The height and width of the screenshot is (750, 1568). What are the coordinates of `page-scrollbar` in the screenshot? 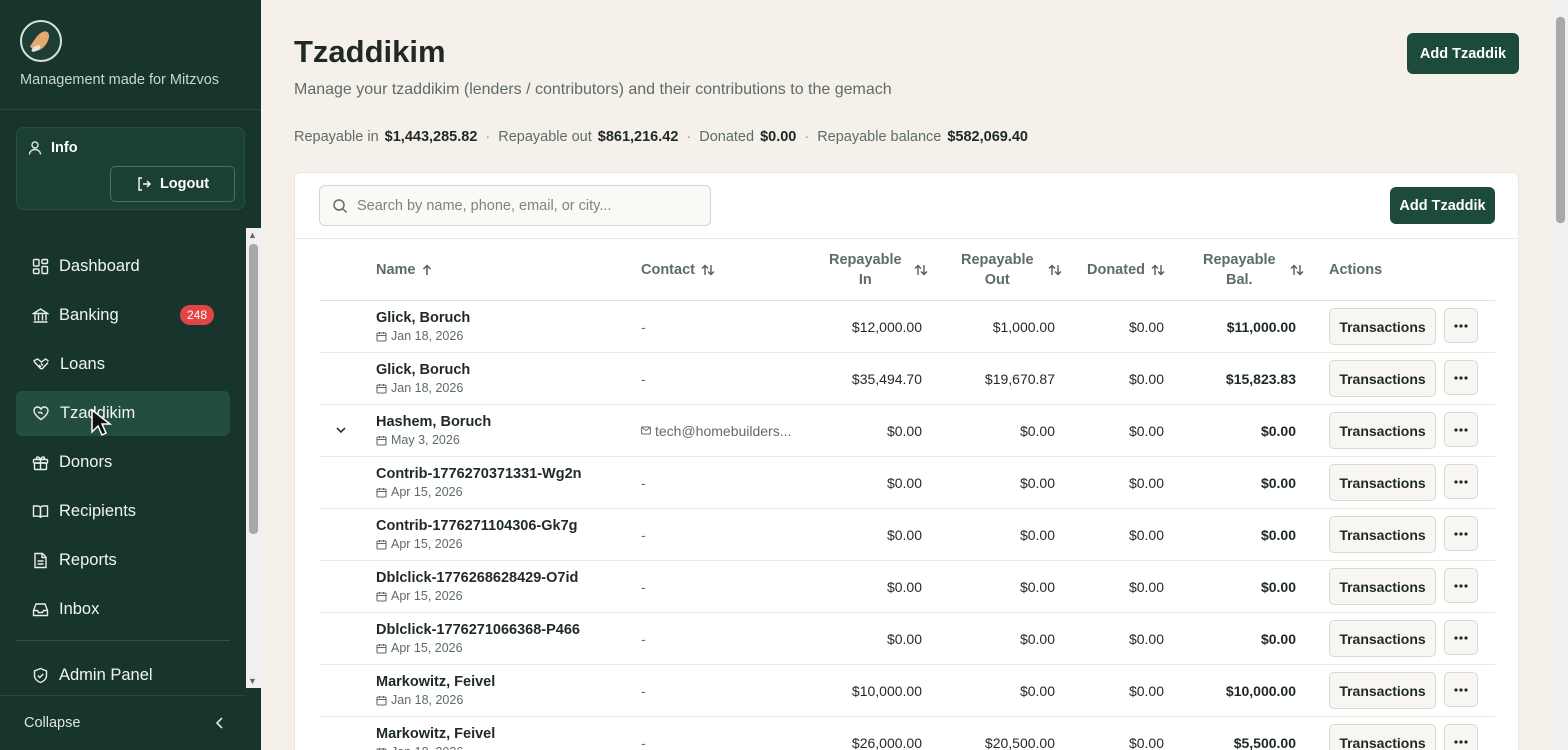 It's located at (1560, 375).